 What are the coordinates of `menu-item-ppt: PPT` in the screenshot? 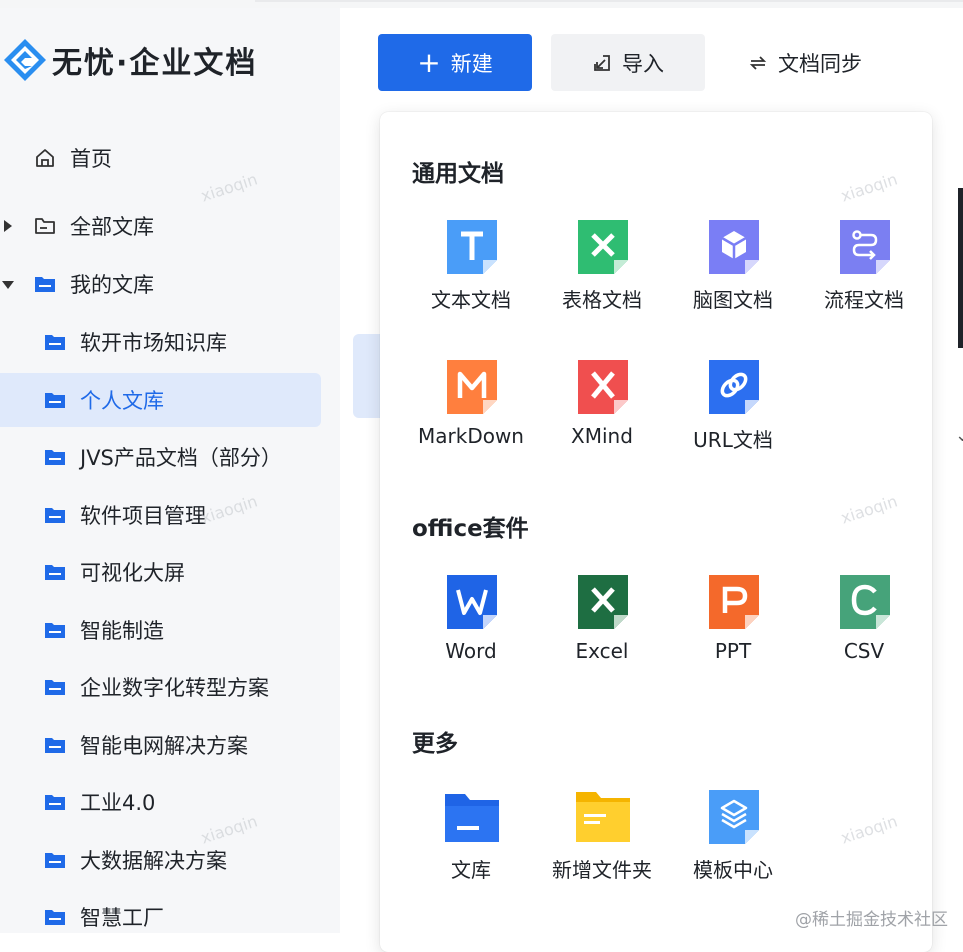 It's located at (733, 628).